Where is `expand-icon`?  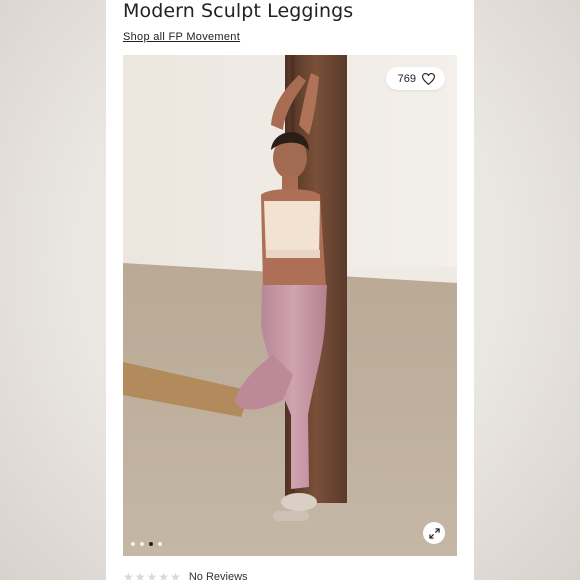 expand-icon is located at coordinates (434, 533).